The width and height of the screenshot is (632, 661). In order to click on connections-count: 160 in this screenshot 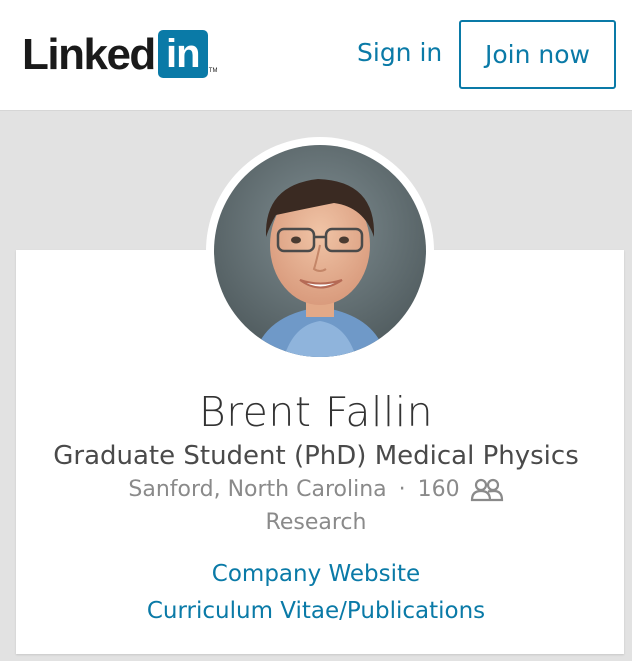, I will do `click(438, 489)`.